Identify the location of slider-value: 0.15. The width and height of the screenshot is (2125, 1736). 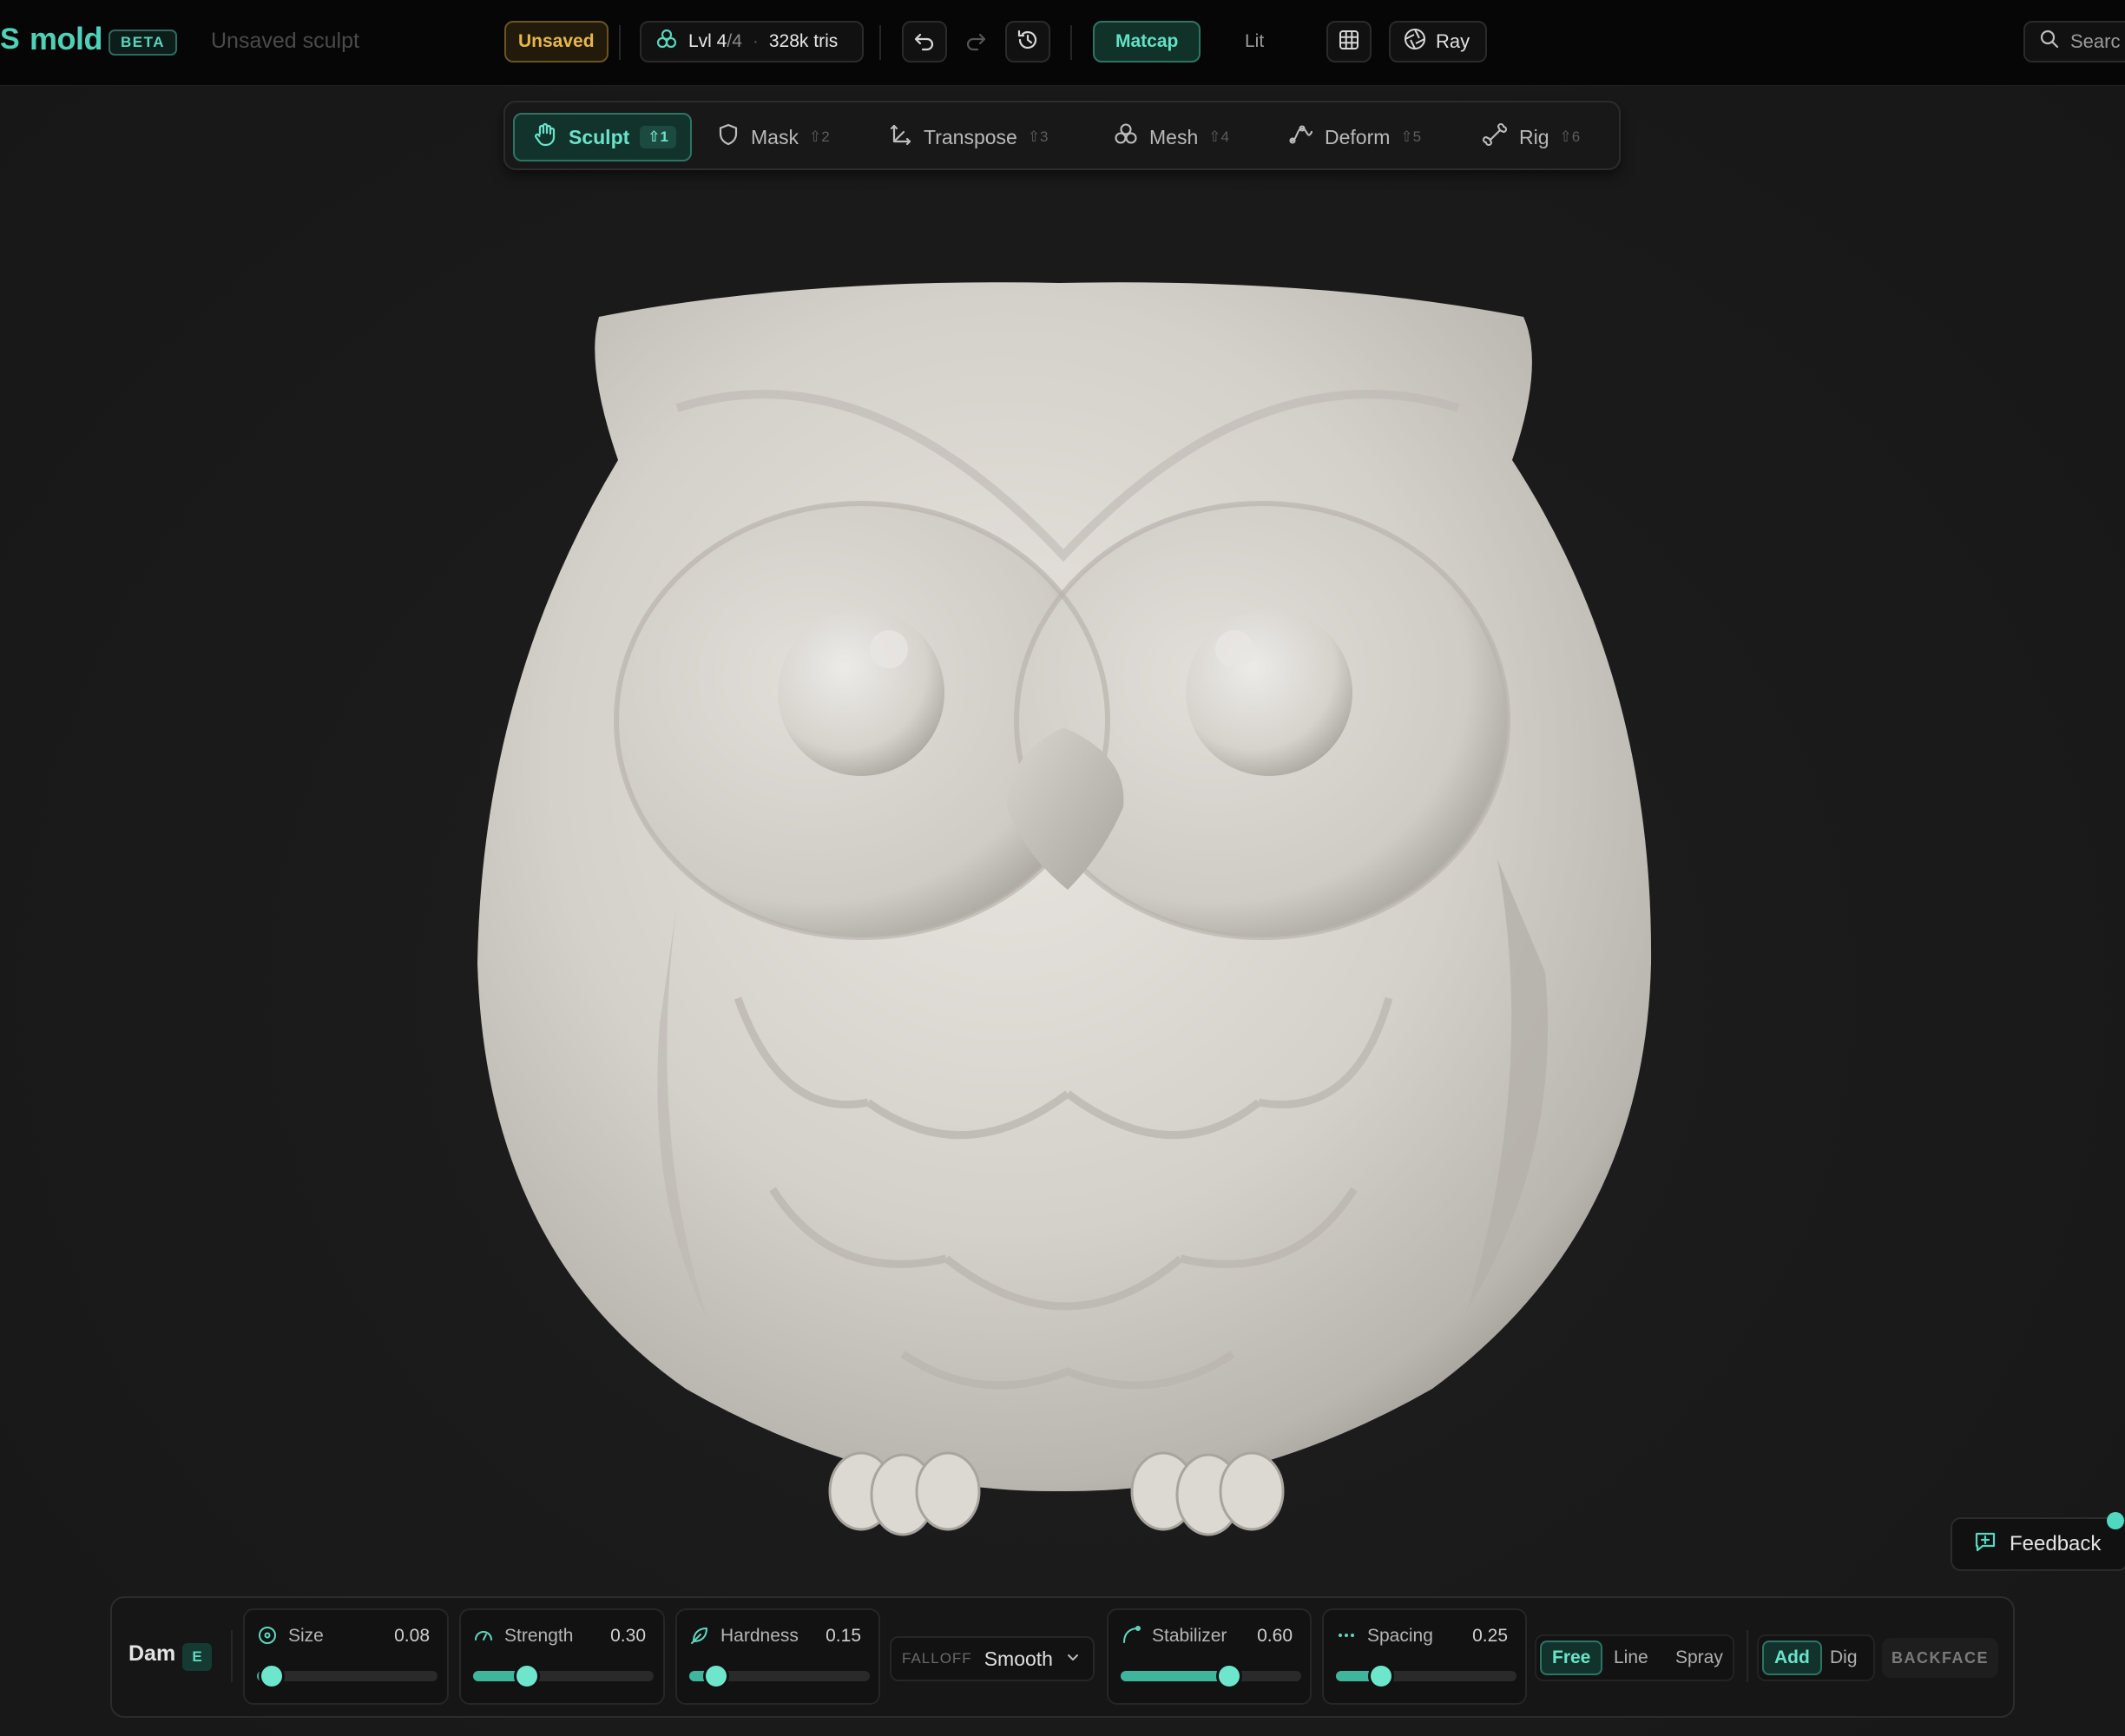
(843, 1636).